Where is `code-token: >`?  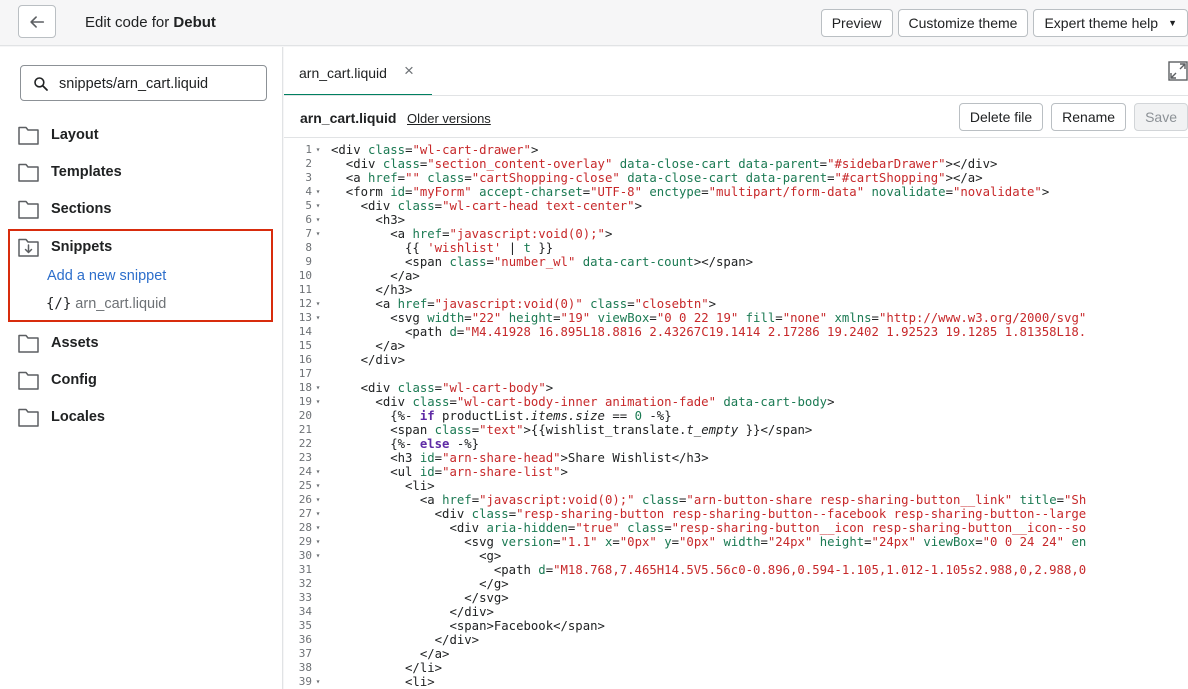
code-token: > is located at coordinates (549, 388).